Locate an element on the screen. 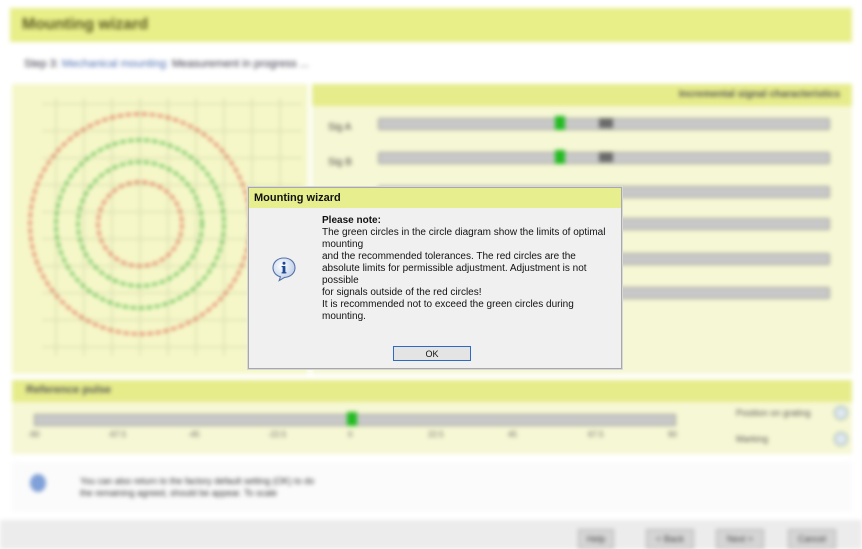 This screenshot has height=549, width=862. app-title: Mounting wizard is located at coordinates (85, 24).